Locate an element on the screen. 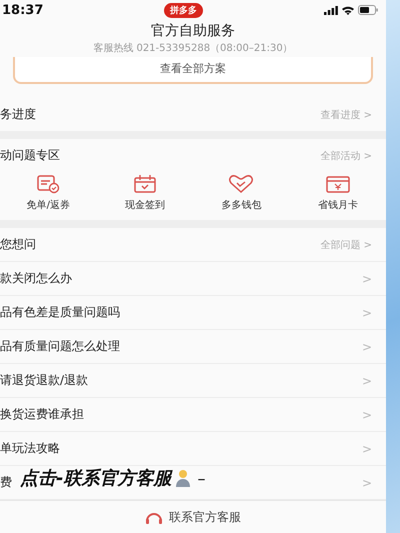  heart-icon is located at coordinates (241, 184).